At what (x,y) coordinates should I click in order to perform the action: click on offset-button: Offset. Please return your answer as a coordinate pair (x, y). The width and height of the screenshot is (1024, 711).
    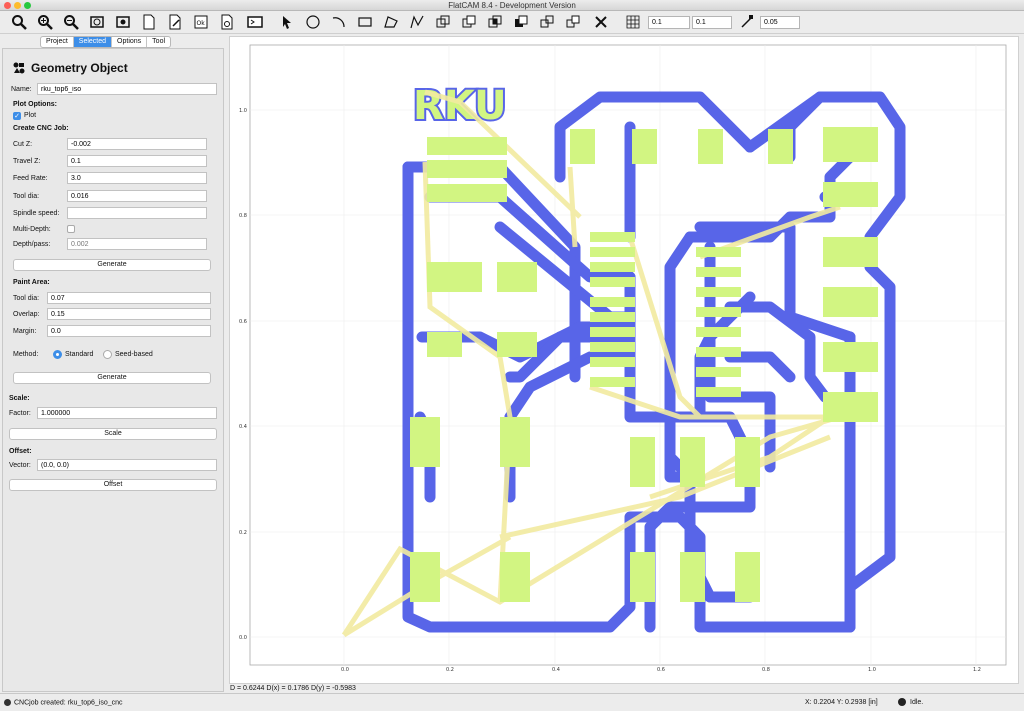
    Looking at the image, I should click on (113, 485).